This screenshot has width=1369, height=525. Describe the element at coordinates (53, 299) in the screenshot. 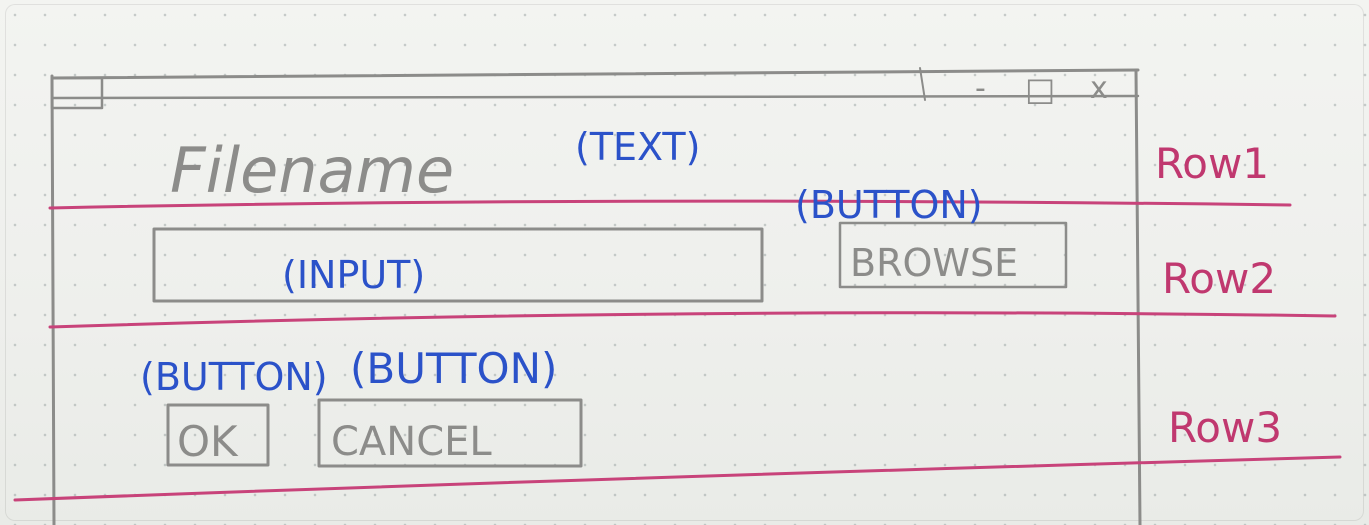

I see `window-left-edge` at that location.